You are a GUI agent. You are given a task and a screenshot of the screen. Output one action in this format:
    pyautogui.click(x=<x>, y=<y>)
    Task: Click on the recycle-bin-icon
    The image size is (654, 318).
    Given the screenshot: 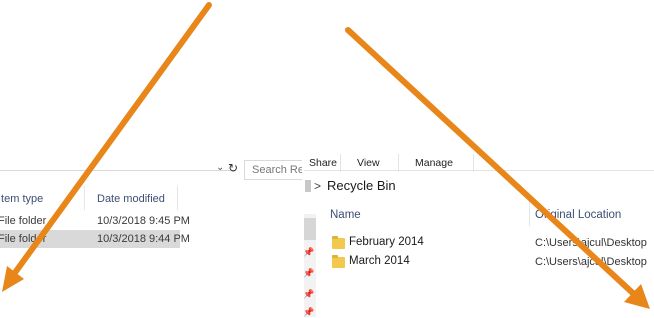 What is the action you would take?
    pyautogui.click(x=308, y=186)
    